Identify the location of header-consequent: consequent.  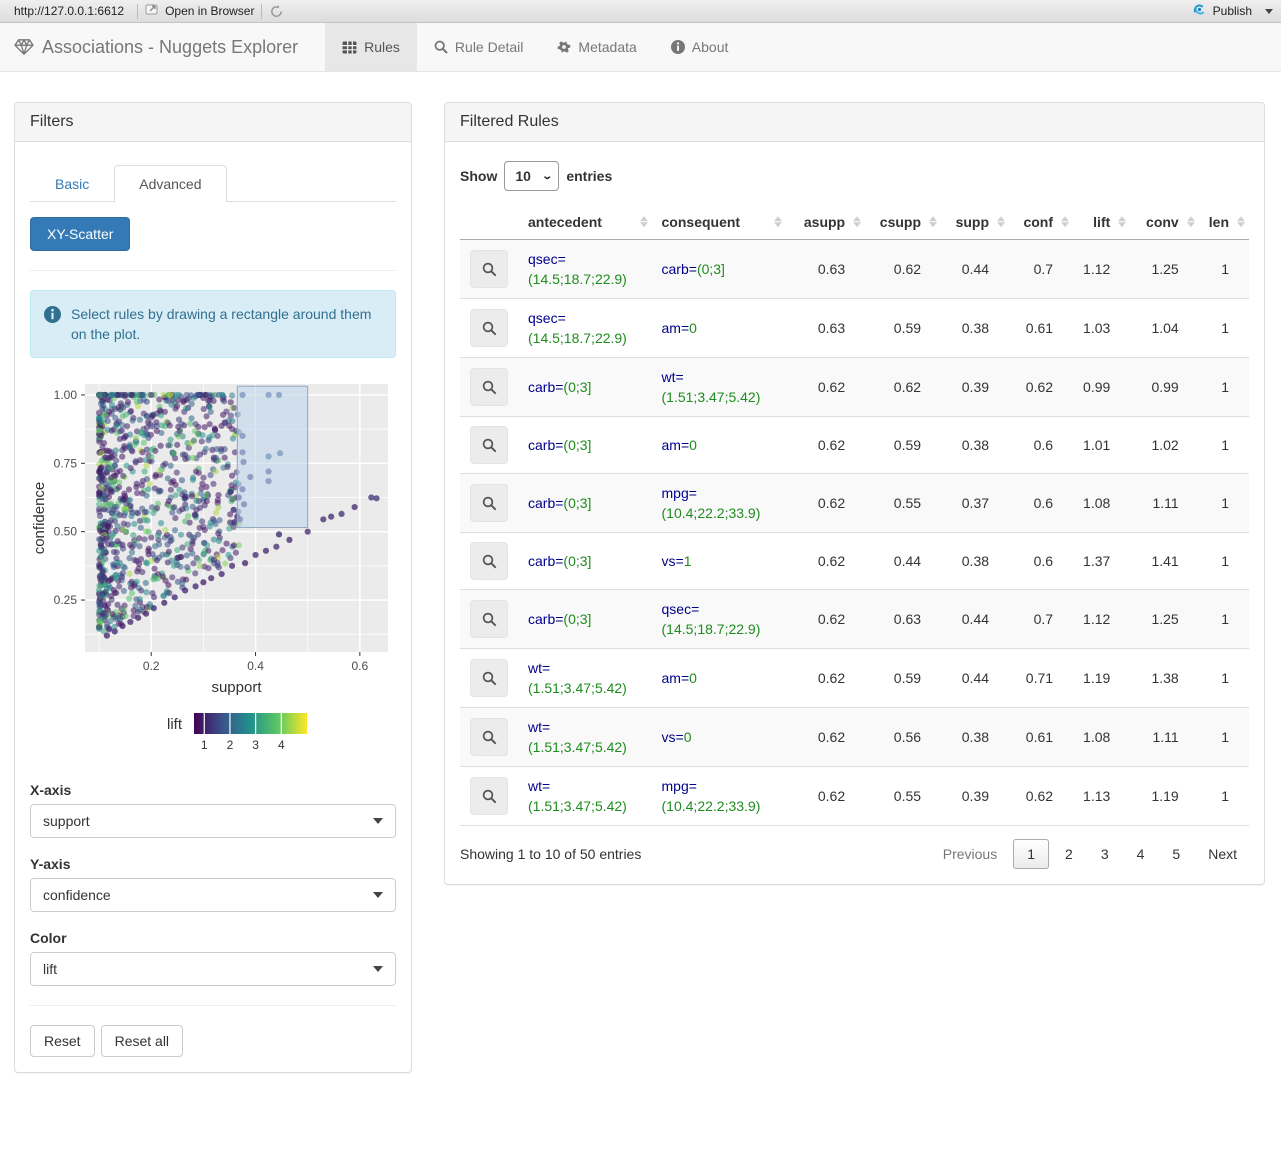
(718, 222).